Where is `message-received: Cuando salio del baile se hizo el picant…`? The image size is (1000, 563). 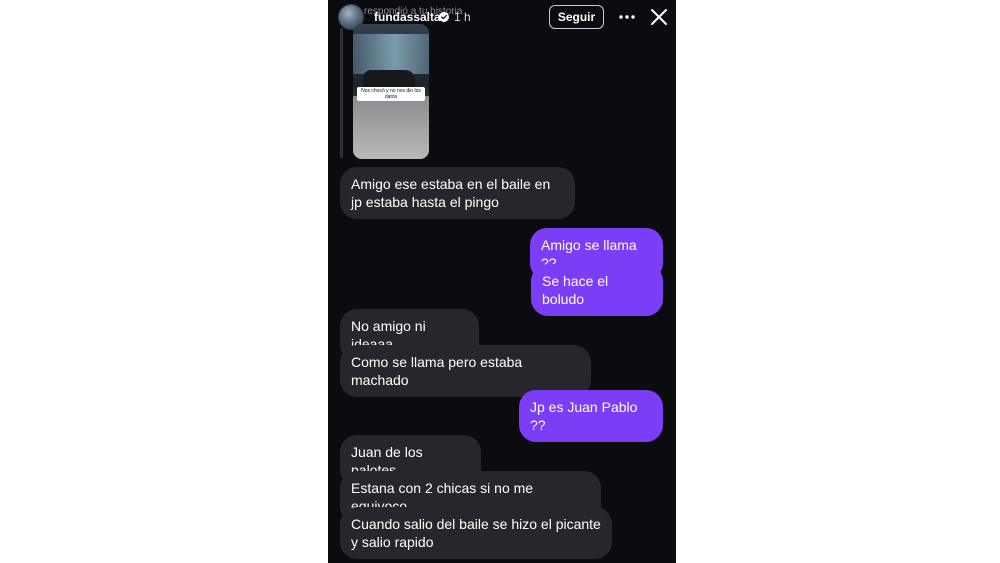 message-received: Cuando salio del baile se hizo el picant… is located at coordinates (476, 533).